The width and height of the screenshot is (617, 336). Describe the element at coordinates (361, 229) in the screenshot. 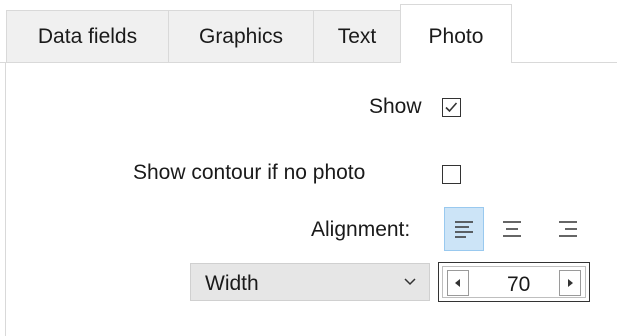

I see `alignment-label: Alignment:` at that location.